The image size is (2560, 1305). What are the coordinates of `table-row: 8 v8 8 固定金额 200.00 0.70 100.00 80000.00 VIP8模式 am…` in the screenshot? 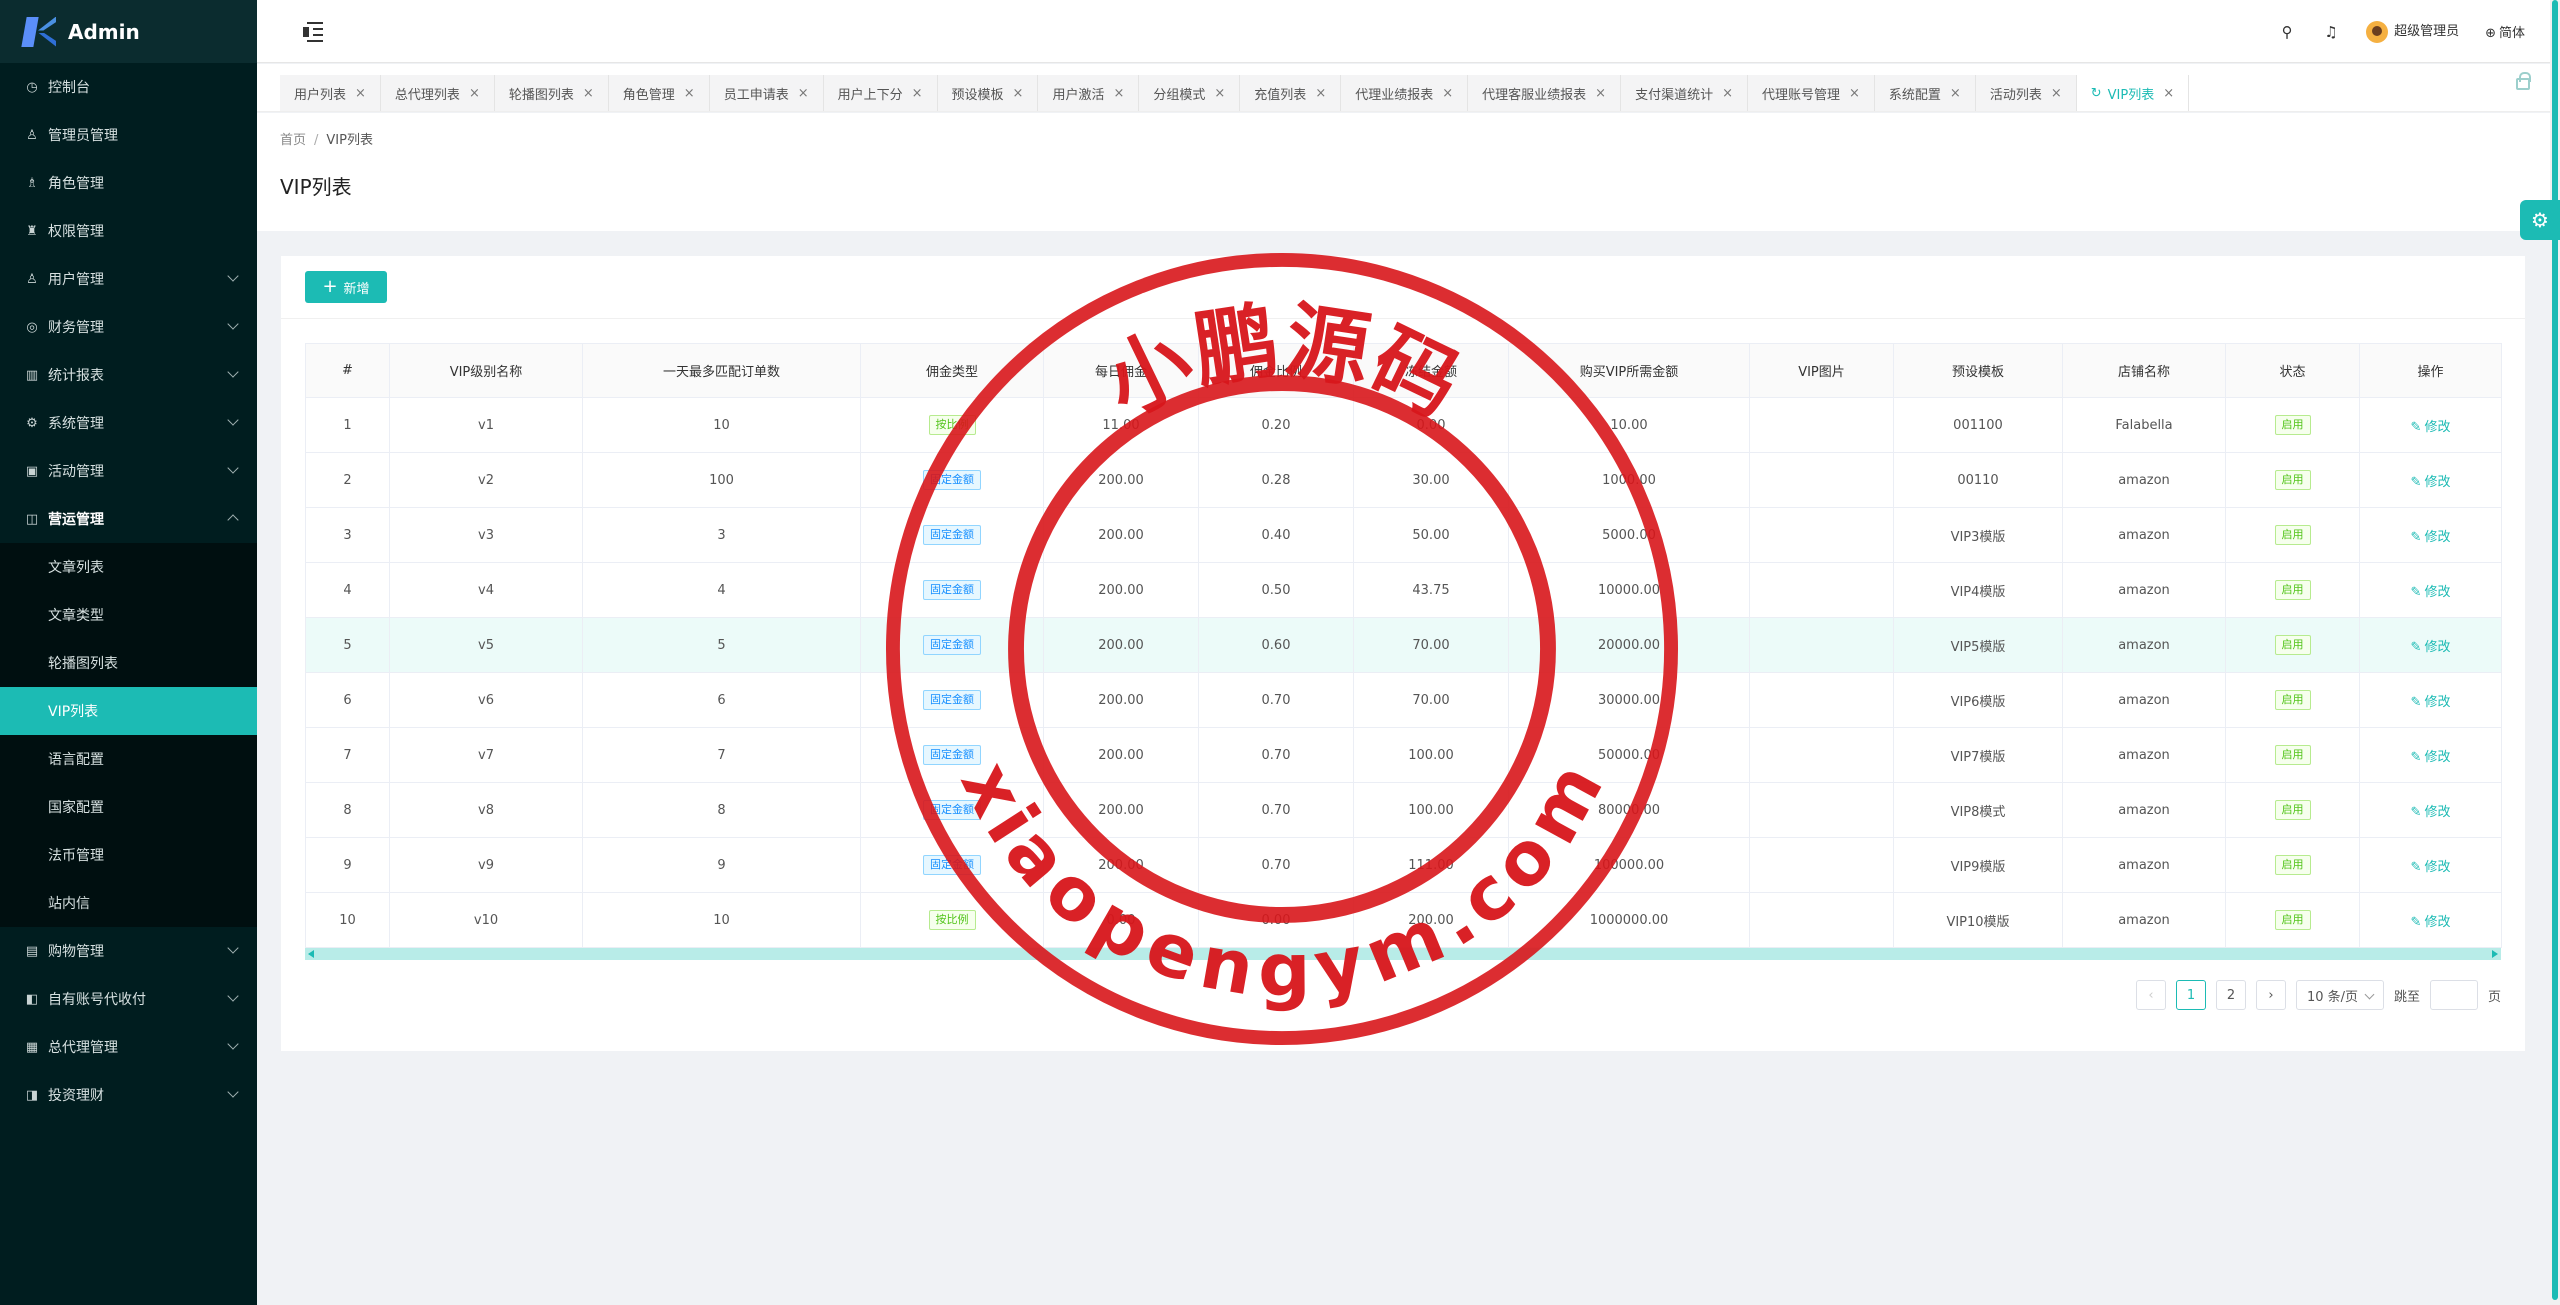 It's located at (1403, 810).